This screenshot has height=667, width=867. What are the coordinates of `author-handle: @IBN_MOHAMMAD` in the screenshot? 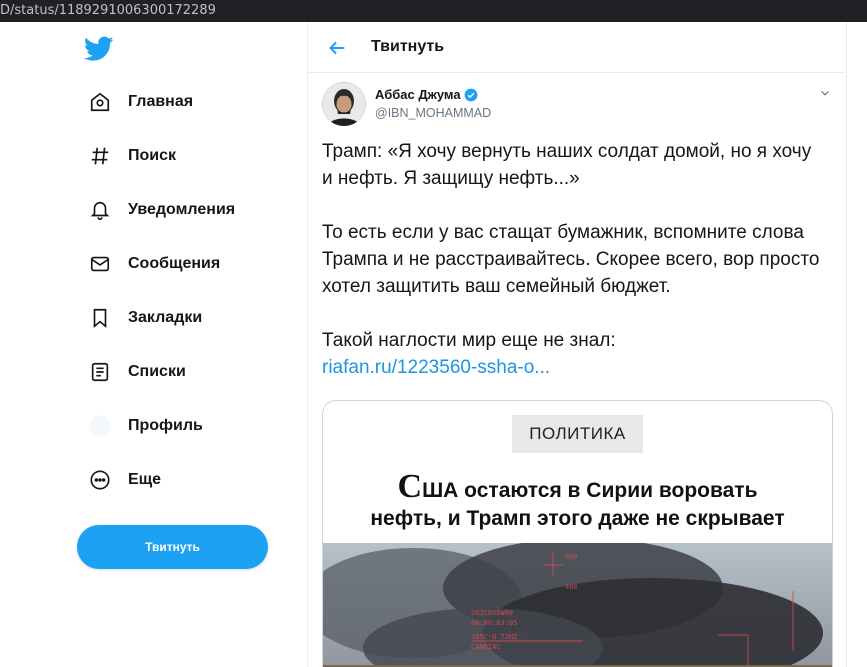 It's located at (433, 113).